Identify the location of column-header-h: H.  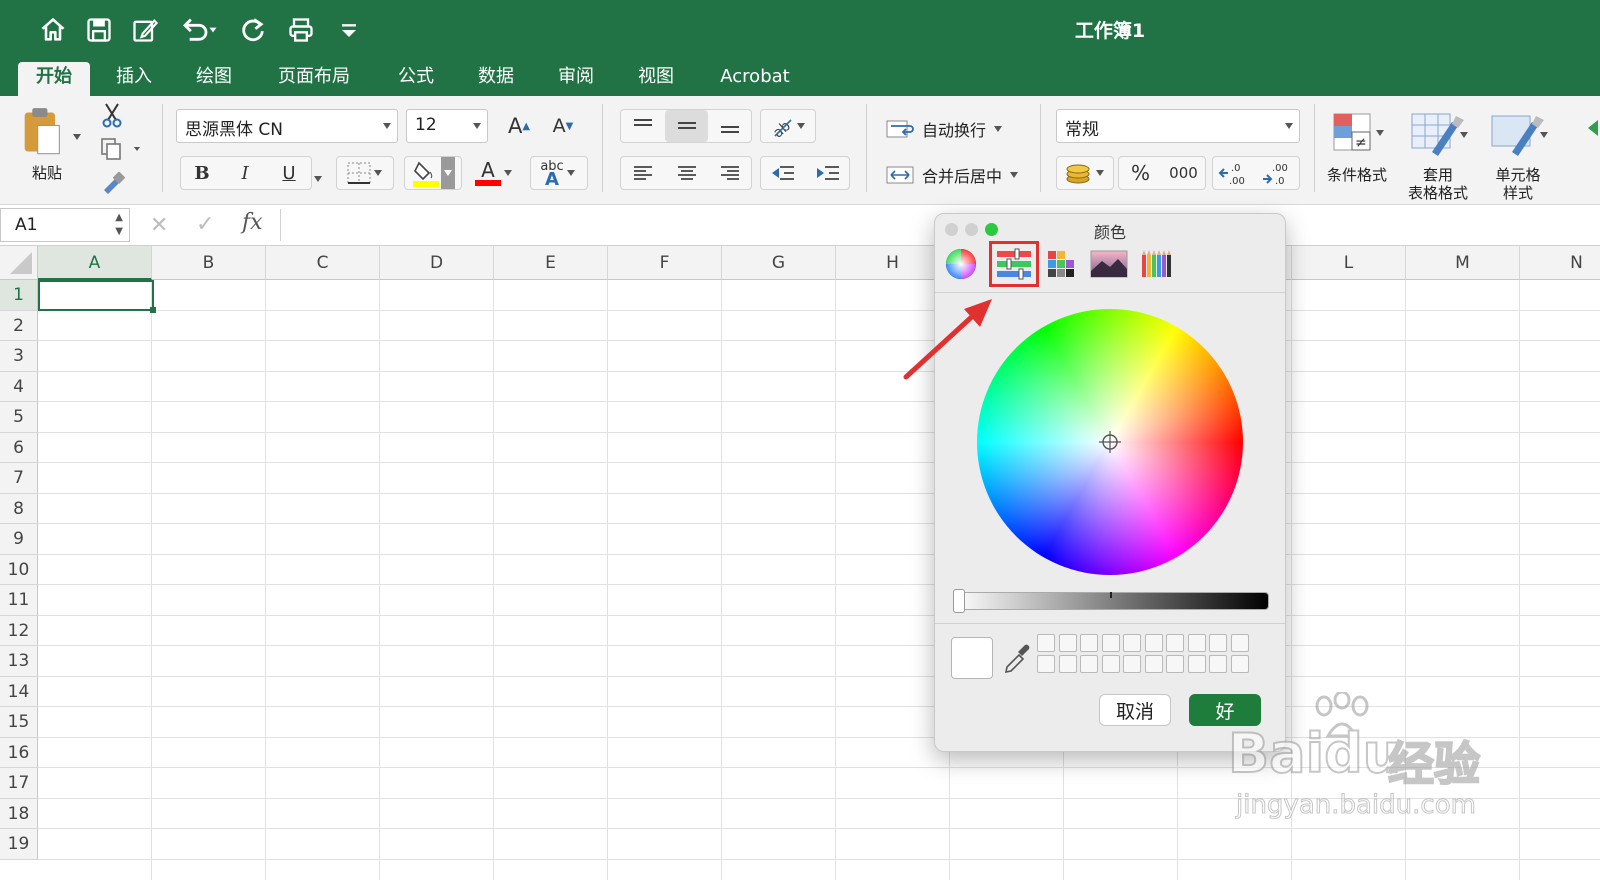
(893, 263).